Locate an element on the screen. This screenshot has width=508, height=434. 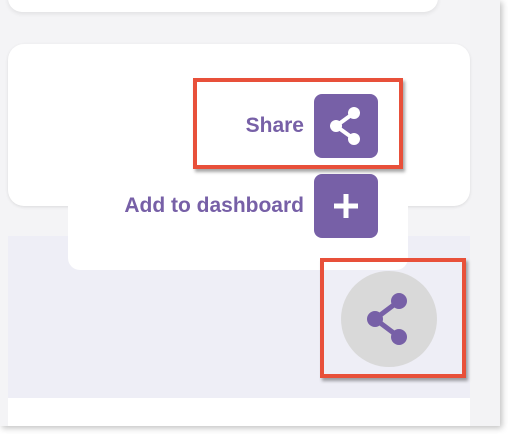
add-to-dashboard-menu-item: Add to dashboard is located at coordinates (234, 206).